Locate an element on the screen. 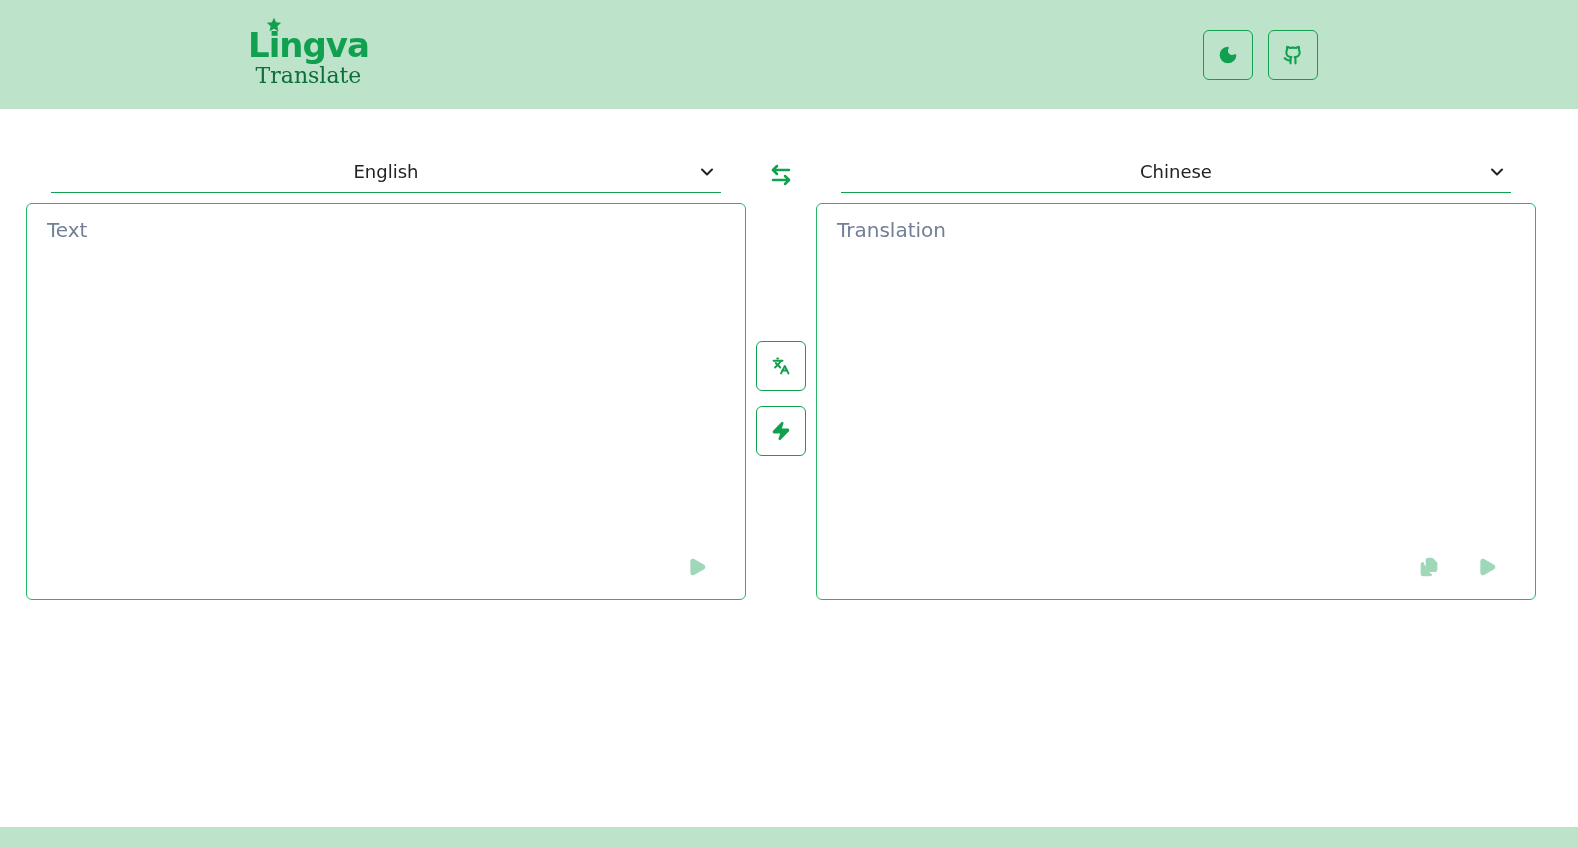 This screenshot has height=847, width=1578. dark-mode-button is located at coordinates (1228, 54).